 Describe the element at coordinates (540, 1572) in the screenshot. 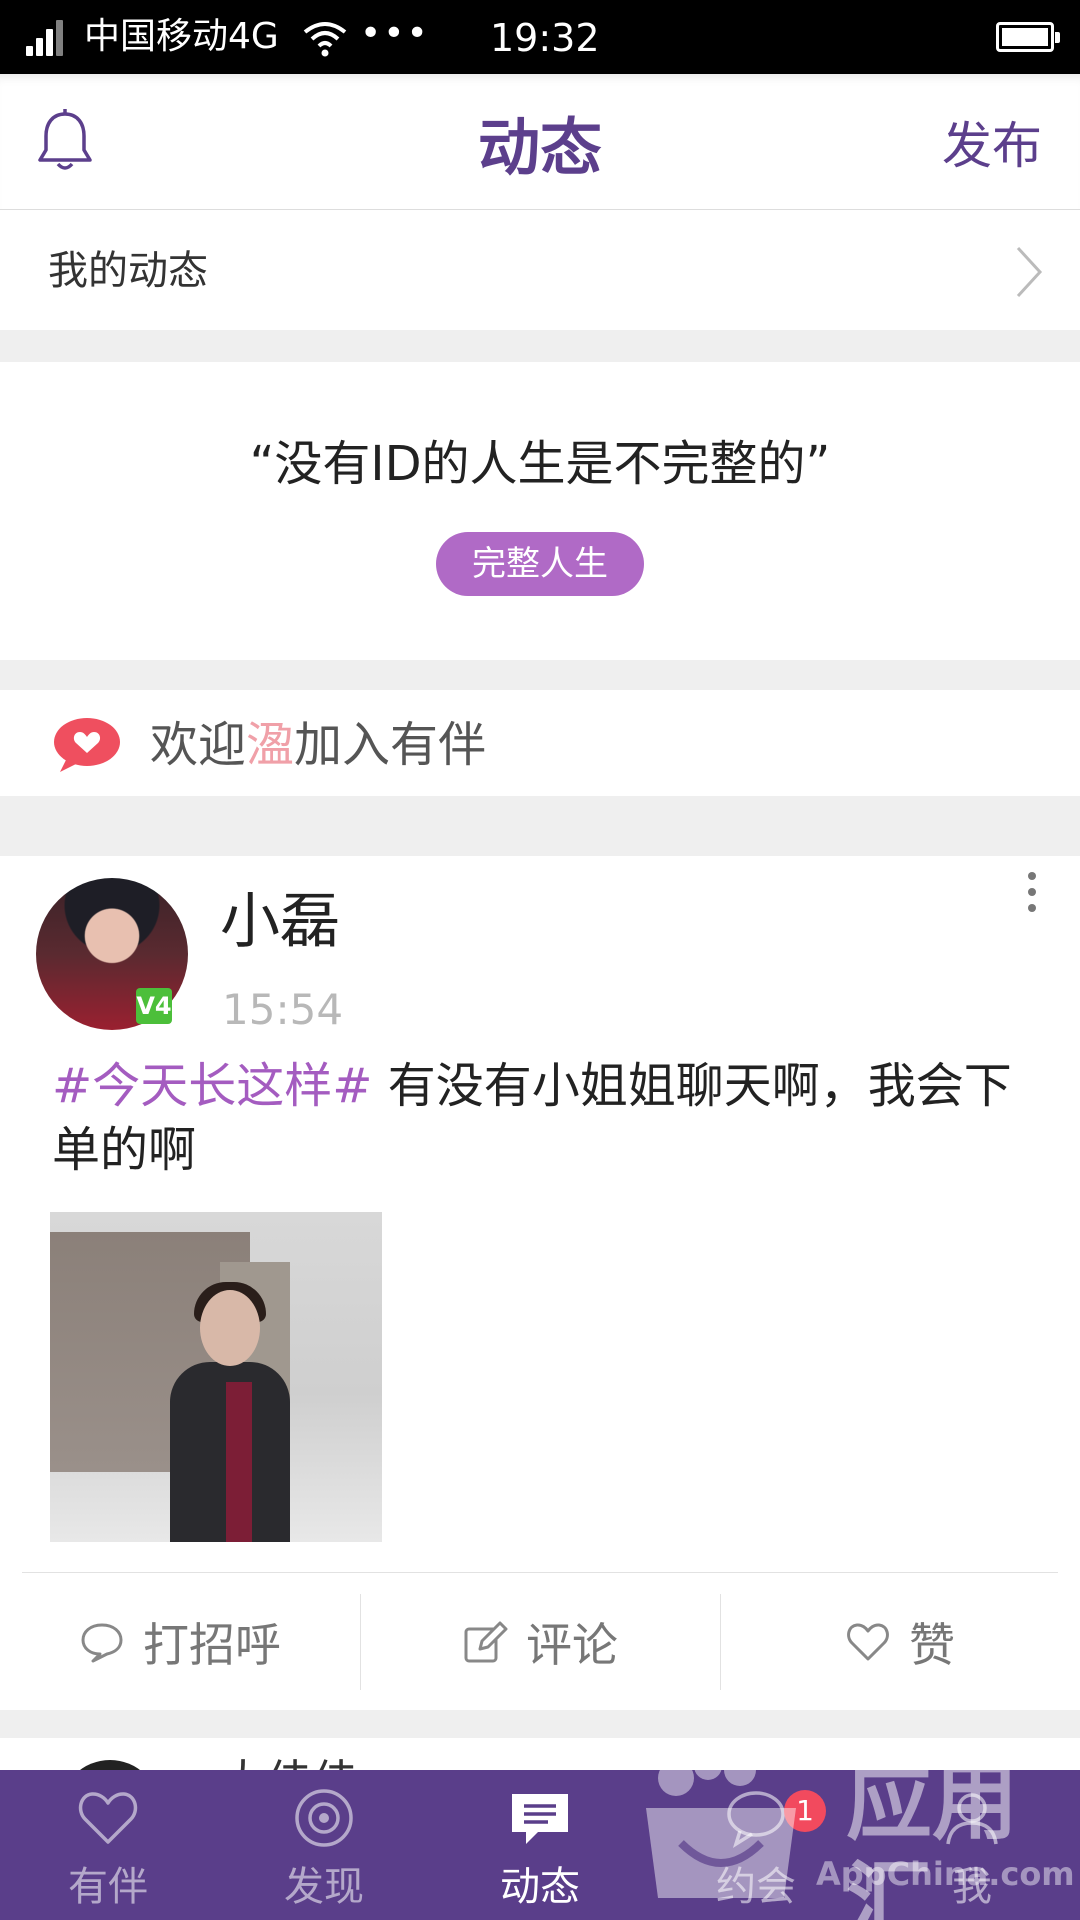

I see `divider` at that location.